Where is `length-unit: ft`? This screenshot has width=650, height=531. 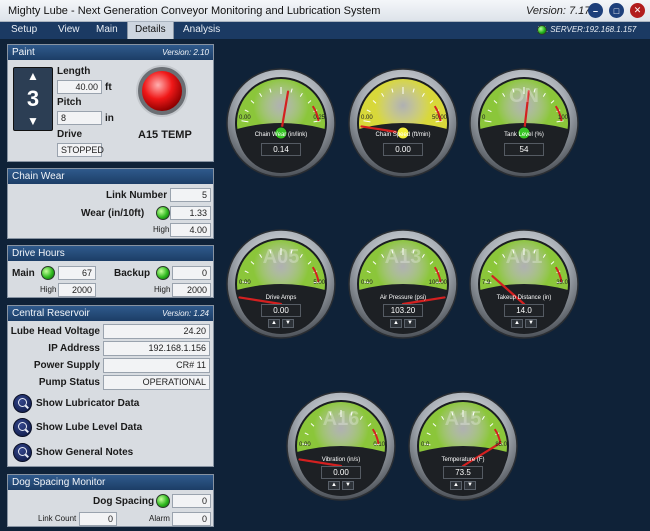
length-unit: ft is located at coordinates (108, 87).